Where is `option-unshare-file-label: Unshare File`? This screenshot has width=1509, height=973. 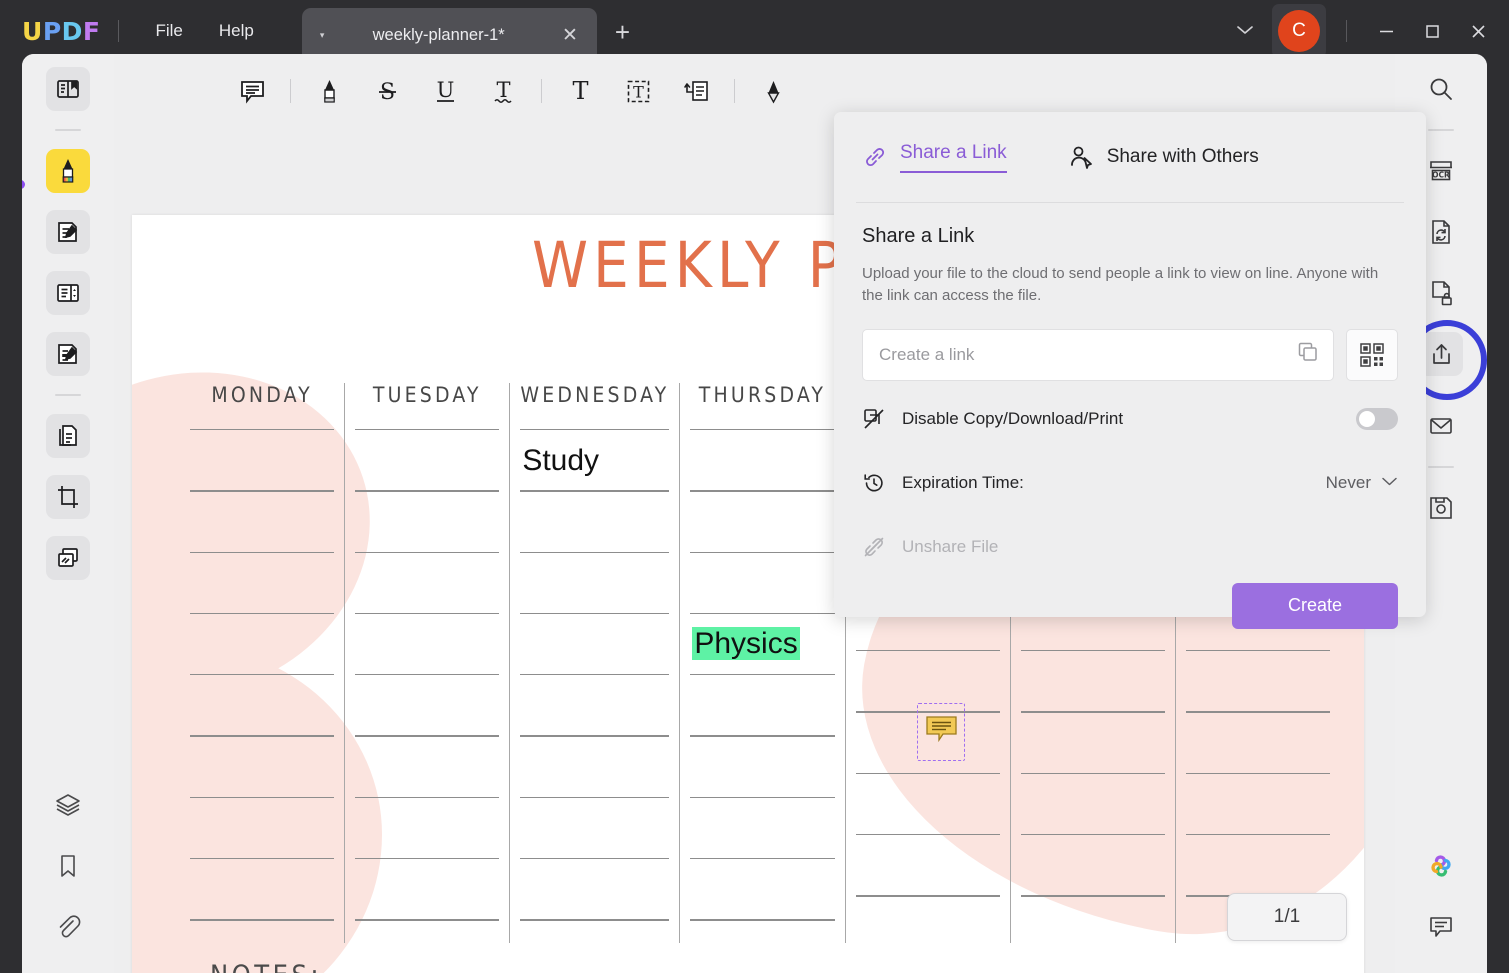 option-unshare-file-label: Unshare File is located at coordinates (950, 546).